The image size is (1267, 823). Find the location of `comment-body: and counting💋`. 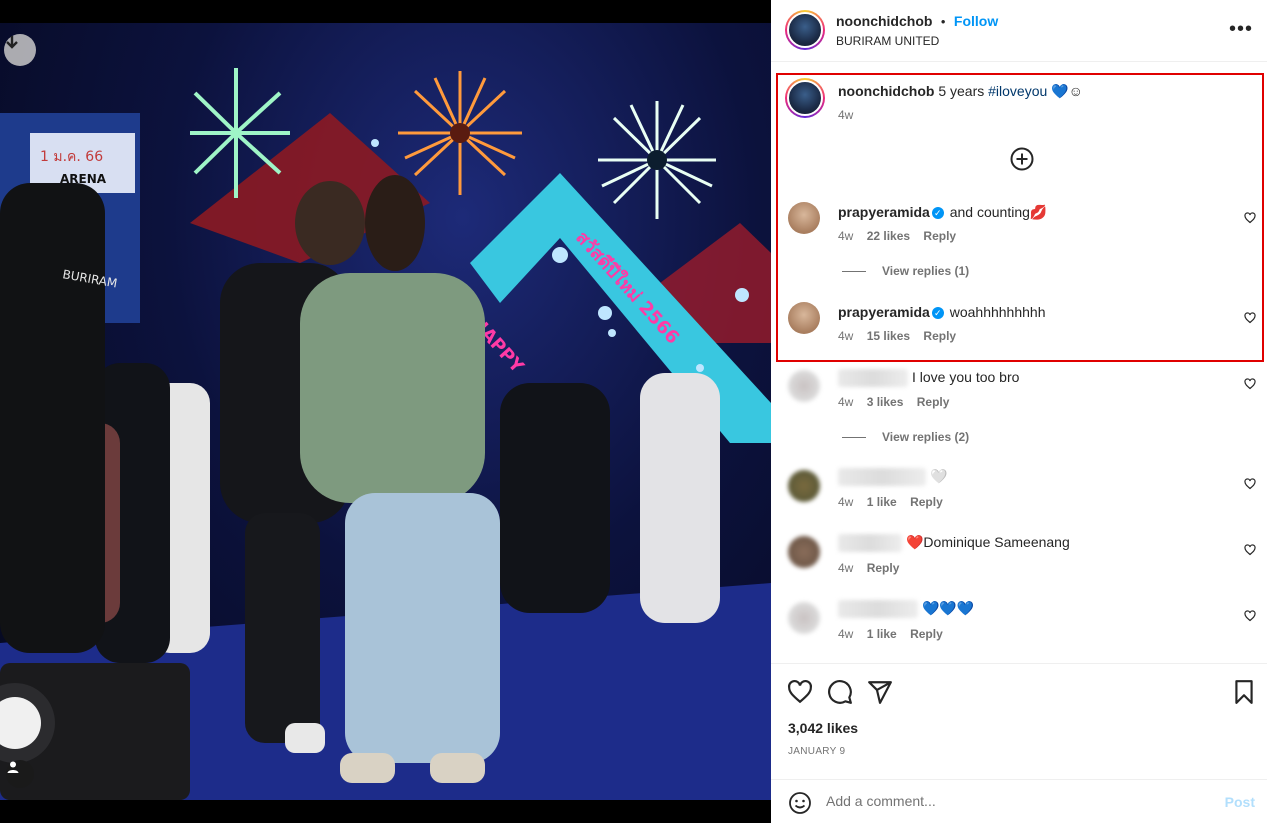

comment-body: and counting💋 is located at coordinates (998, 212).